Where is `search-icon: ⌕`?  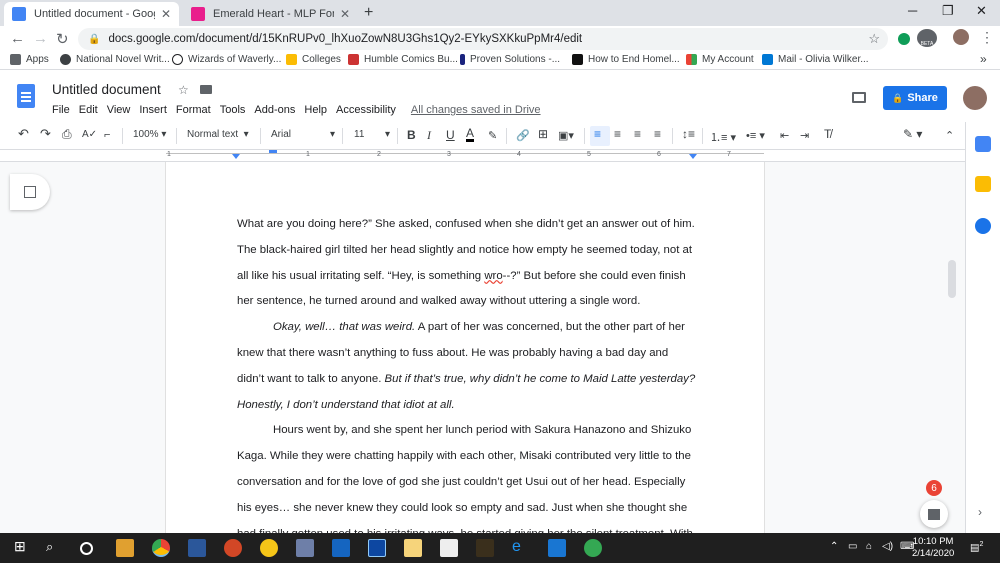 search-icon: ⌕ is located at coordinates (55, 548).